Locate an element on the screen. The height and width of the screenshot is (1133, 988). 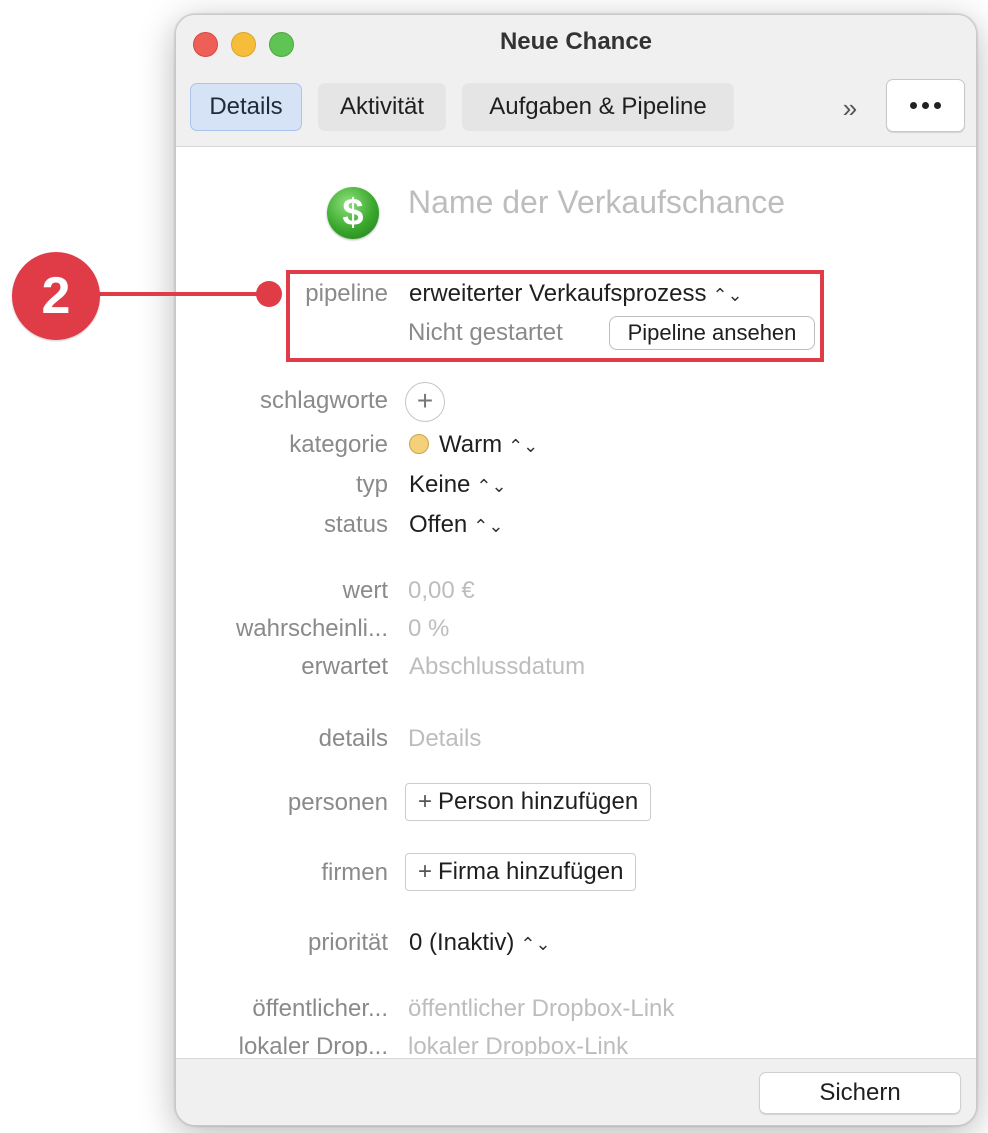
ellipsis-icon is located at coordinates (913, 105).